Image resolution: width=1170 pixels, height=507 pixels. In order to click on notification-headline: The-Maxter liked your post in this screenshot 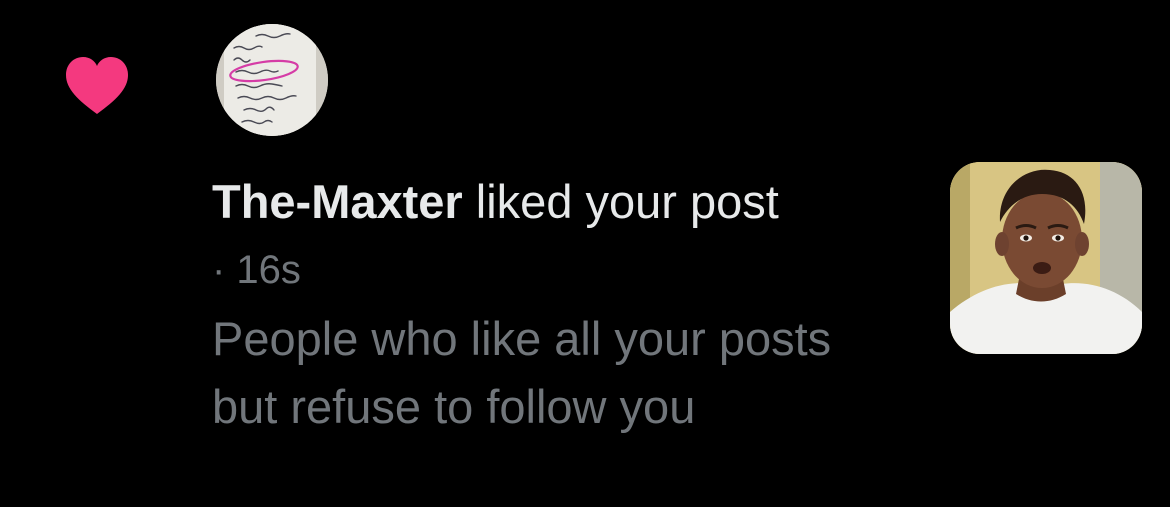, I will do `click(572, 202)`.